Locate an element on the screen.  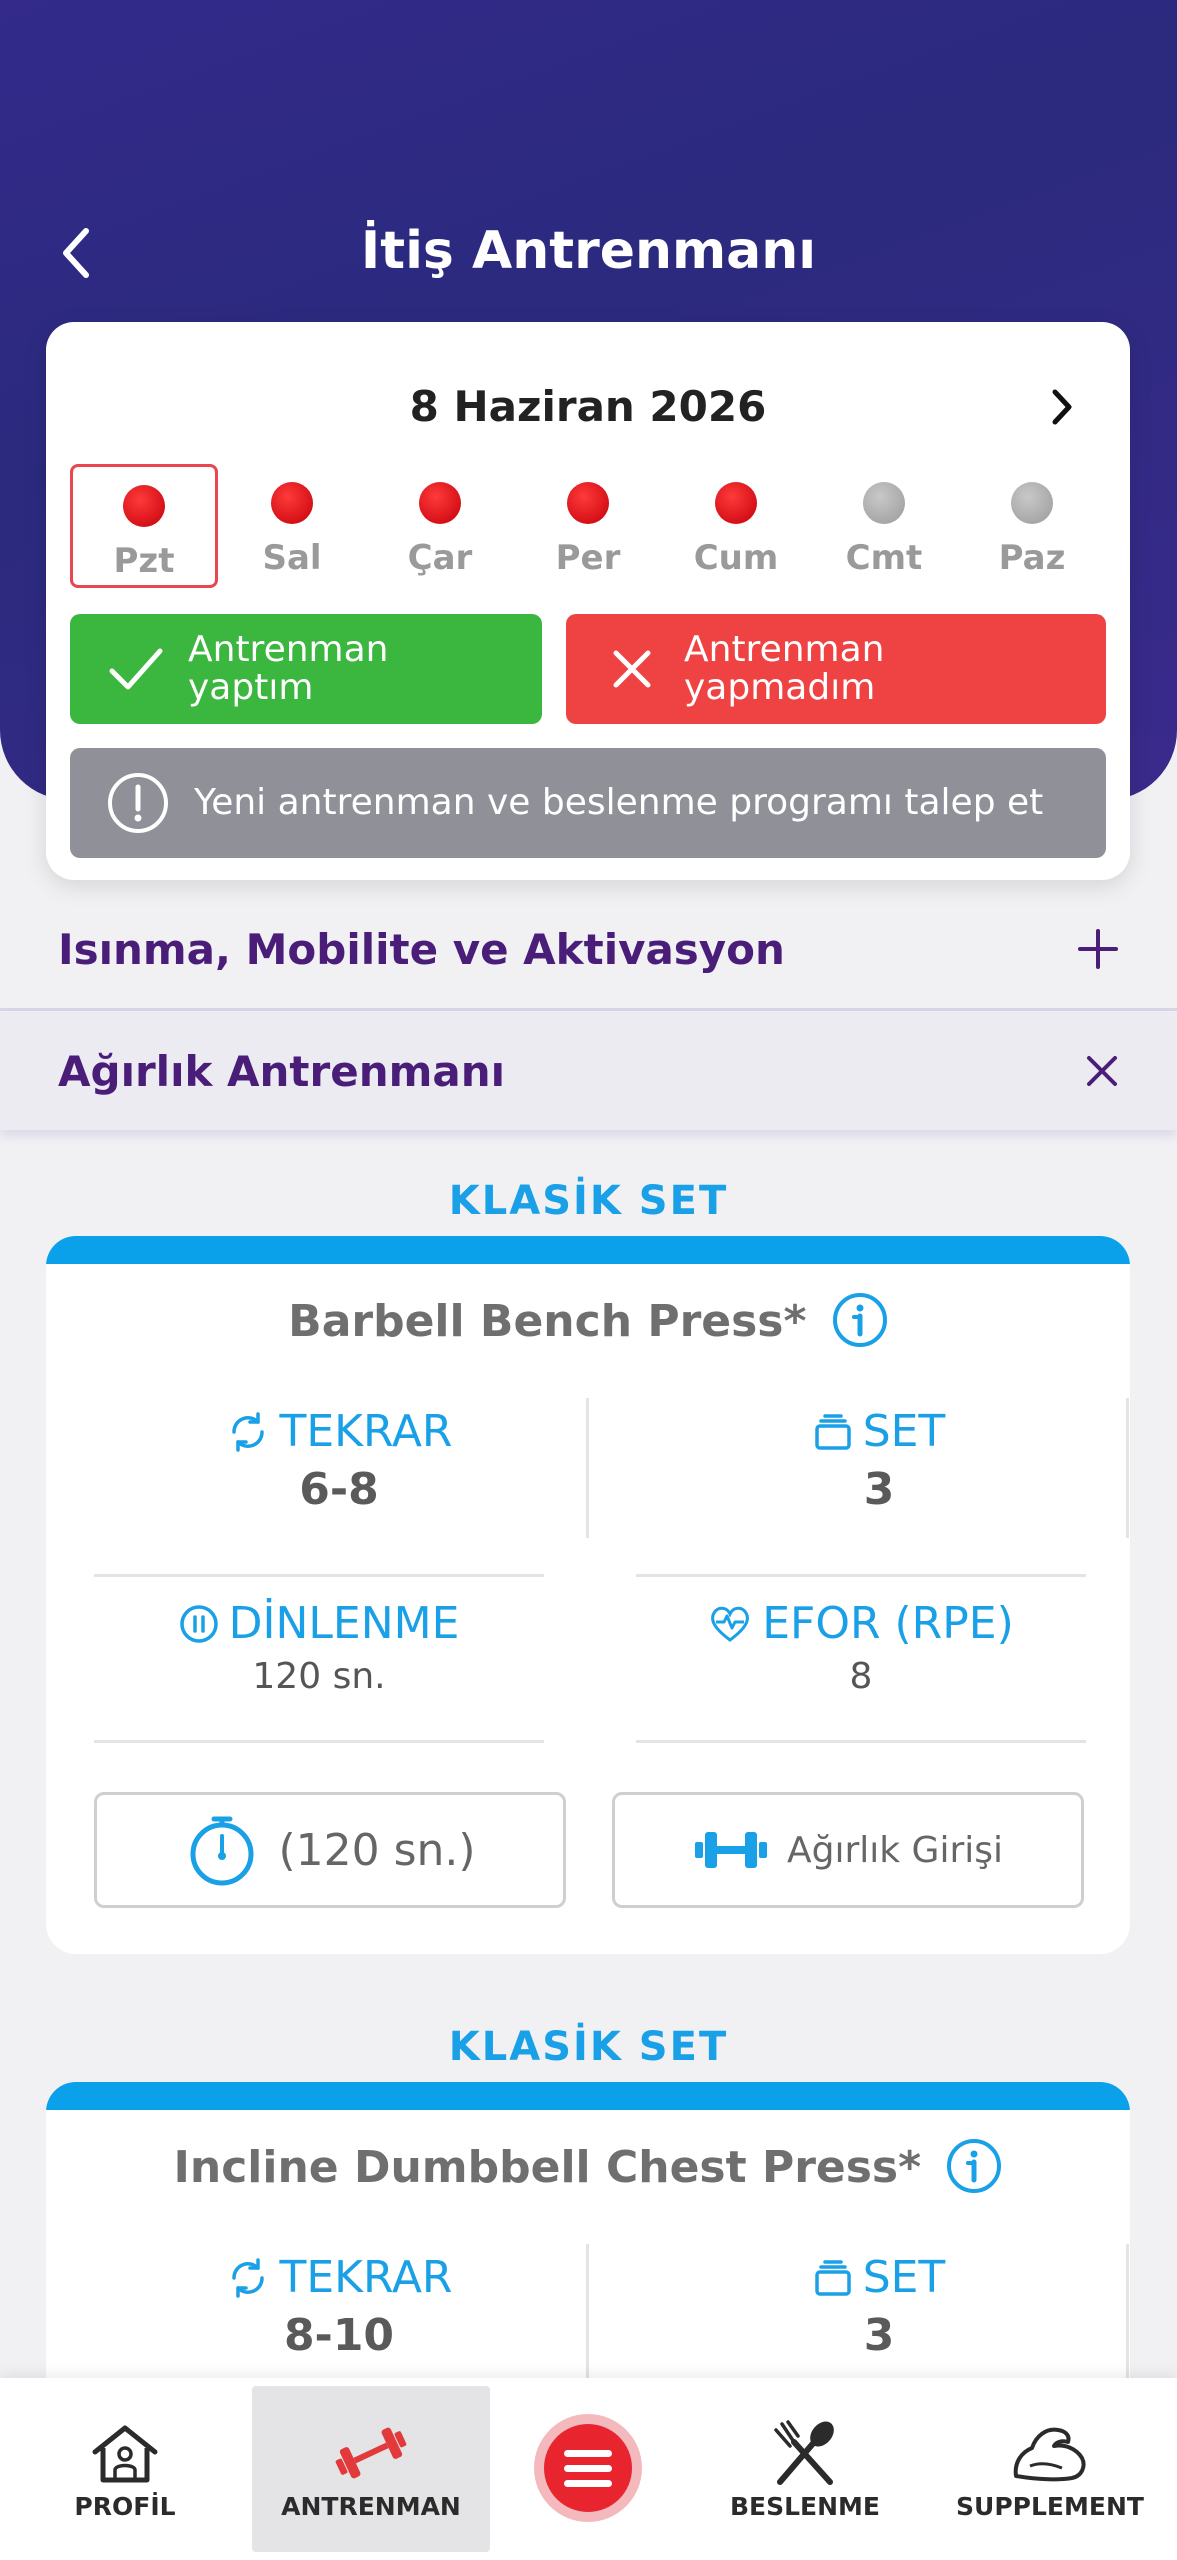
exercise-title: Barbell Bench Press* is located at coordinates (588, 1322).